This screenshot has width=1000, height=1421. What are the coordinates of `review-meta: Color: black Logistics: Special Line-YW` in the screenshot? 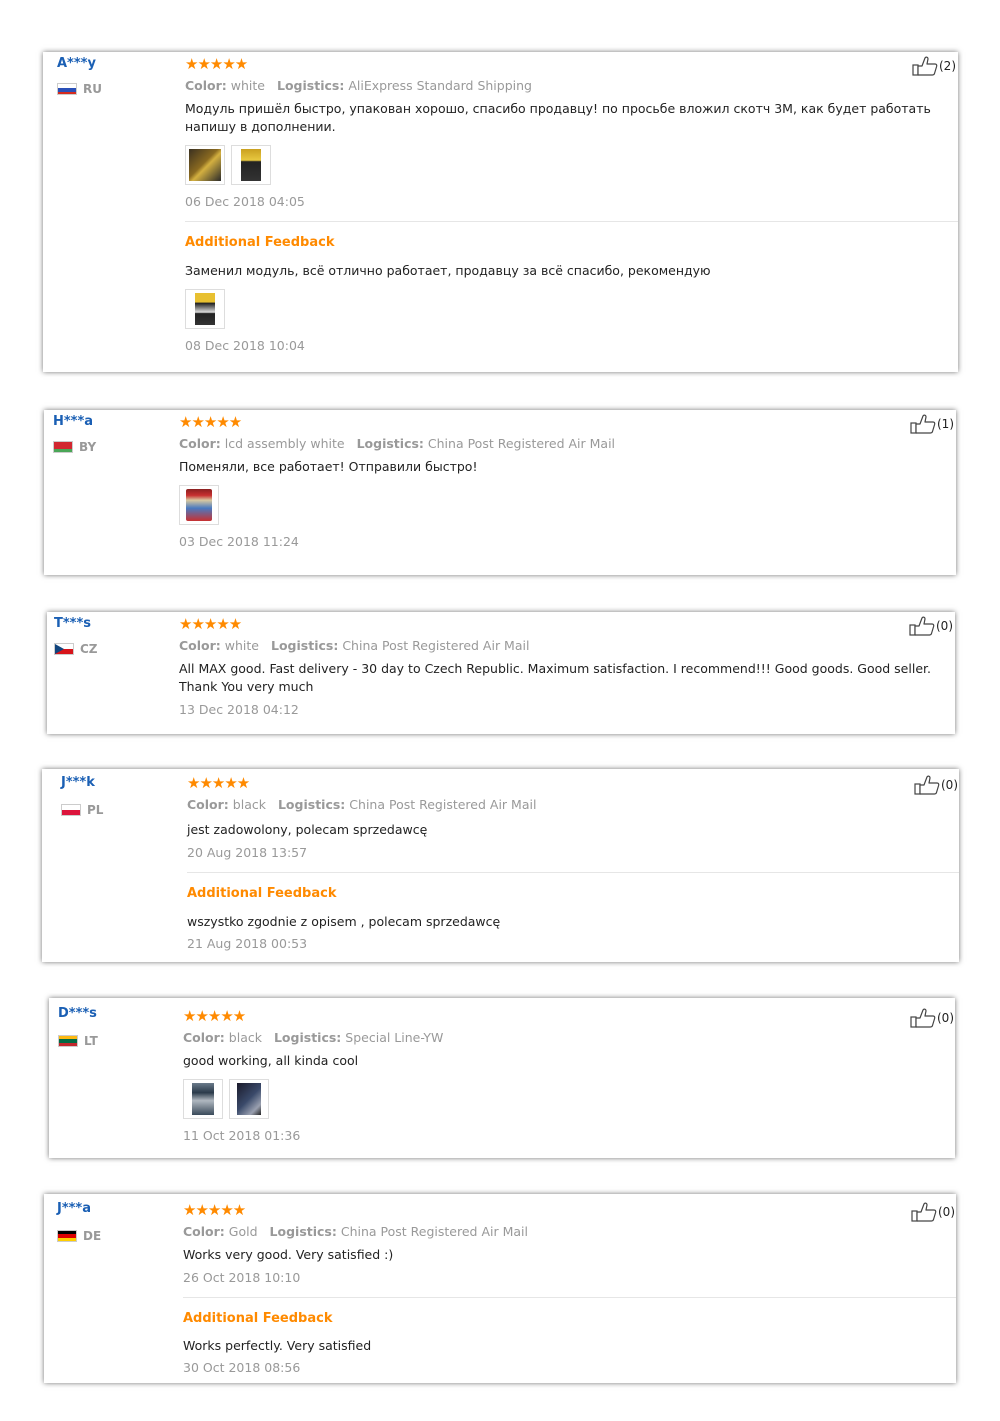 It's located at (313, 1037).